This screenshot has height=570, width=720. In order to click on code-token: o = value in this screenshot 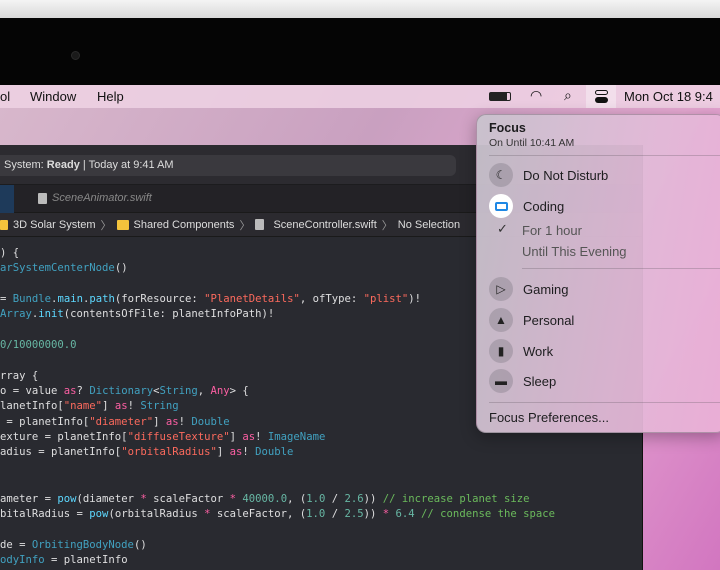, I will do `click(32, 391)`.